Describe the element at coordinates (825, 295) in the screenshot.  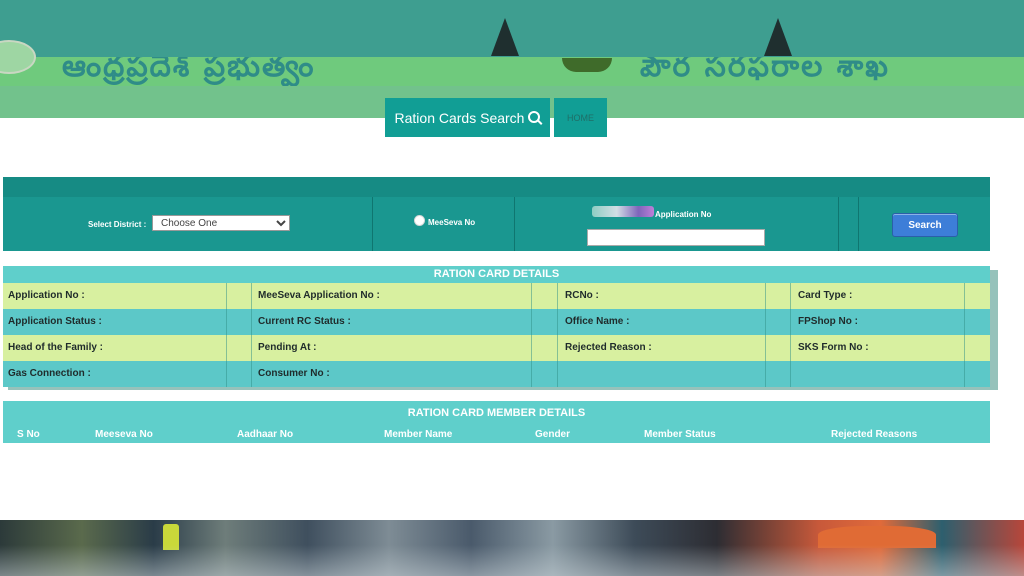
I see `card-type-field: Card Type :` at that location.